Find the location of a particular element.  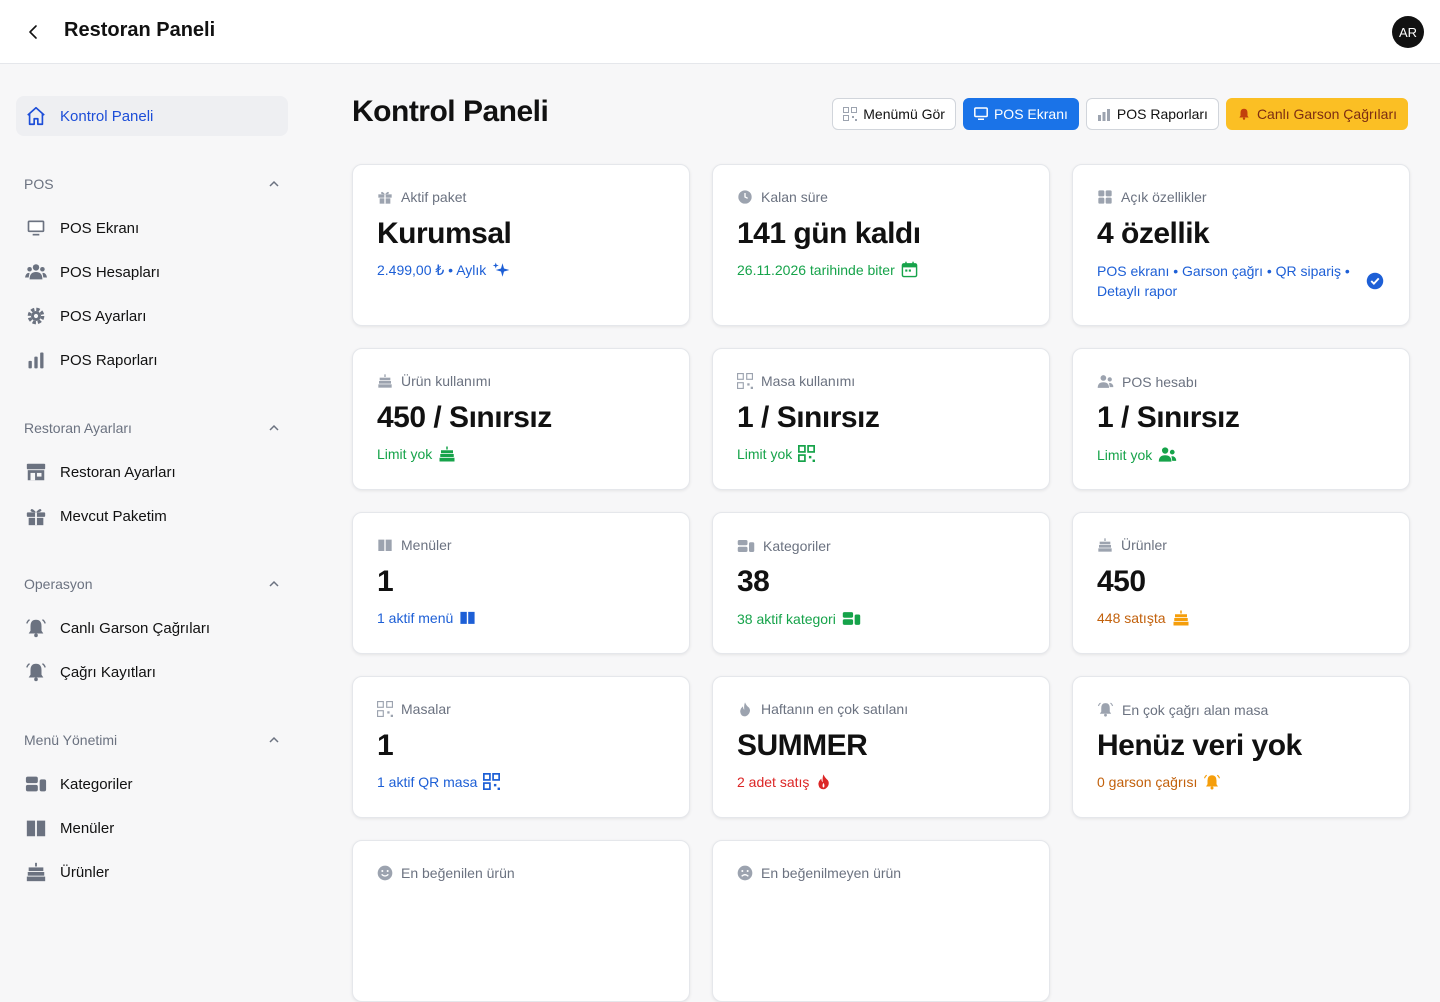

card-label: Ürünler is located at coordinates (1144, 545).